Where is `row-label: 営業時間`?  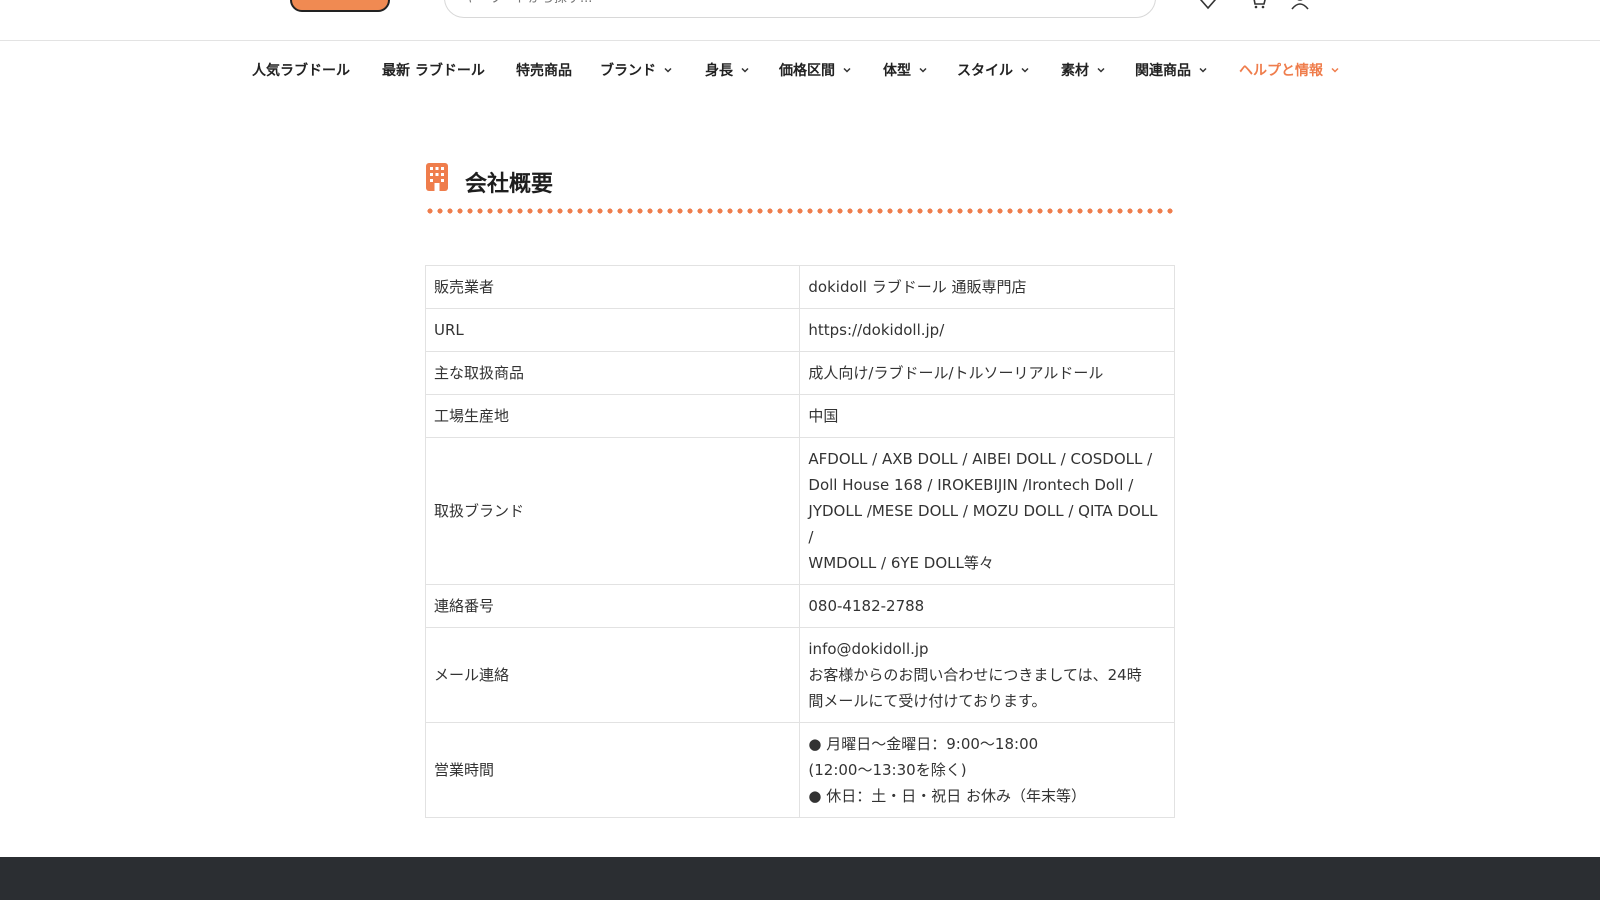 row-label: 営業時間 is located at coordinates (612, 770).